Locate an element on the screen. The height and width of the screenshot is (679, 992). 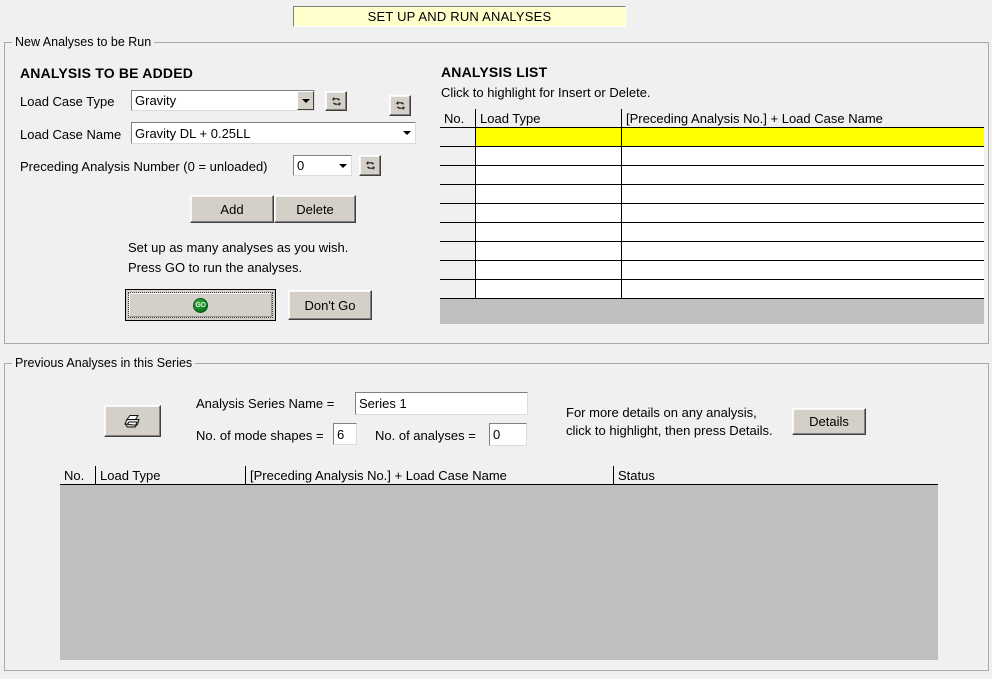
delete-button: Delete is located at coordinates (315, 209).